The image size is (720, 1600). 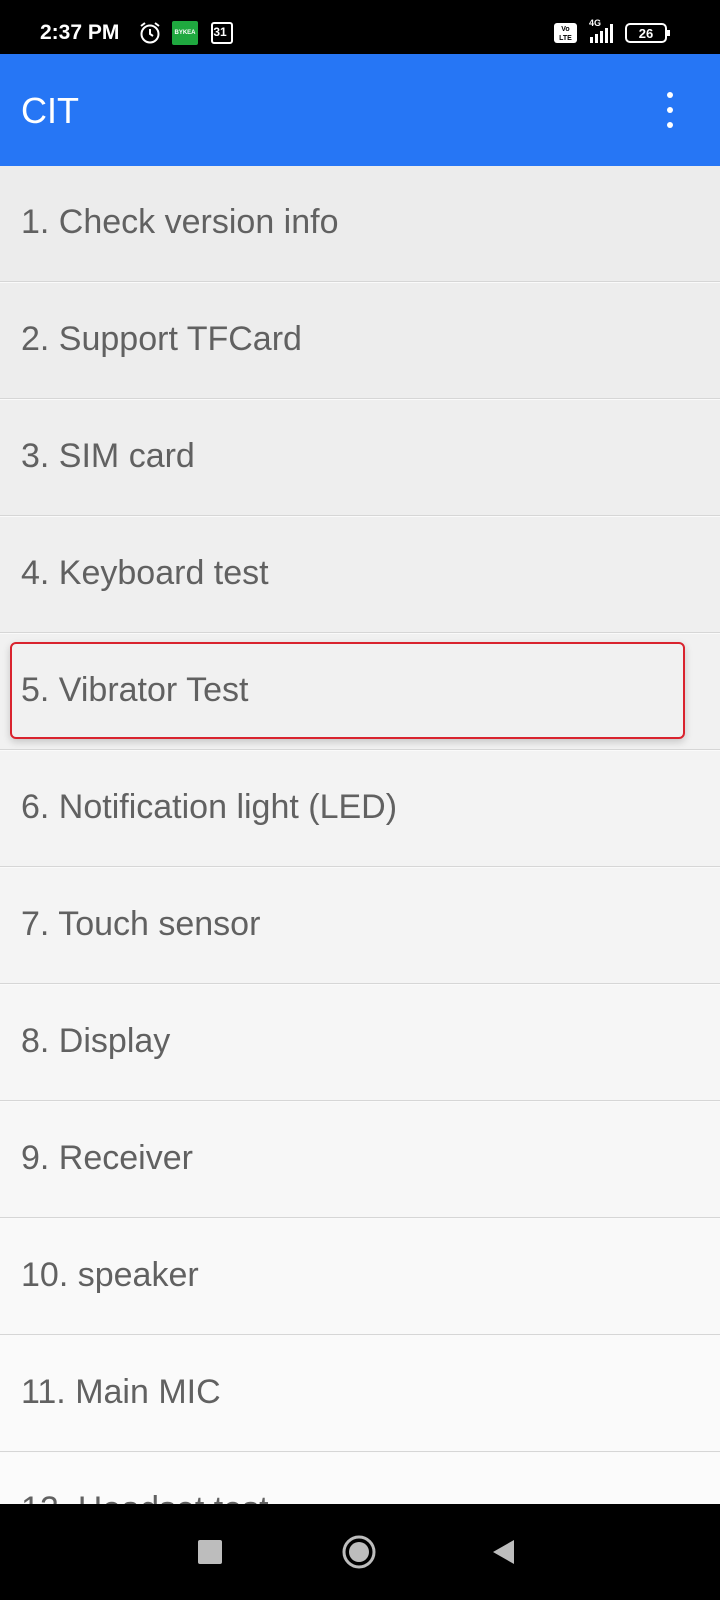 What do you see at coordinates (141, 924) in the screenshot?
I see `list-item-label: 7. Touch sensor` at bounding box center [141, 924].